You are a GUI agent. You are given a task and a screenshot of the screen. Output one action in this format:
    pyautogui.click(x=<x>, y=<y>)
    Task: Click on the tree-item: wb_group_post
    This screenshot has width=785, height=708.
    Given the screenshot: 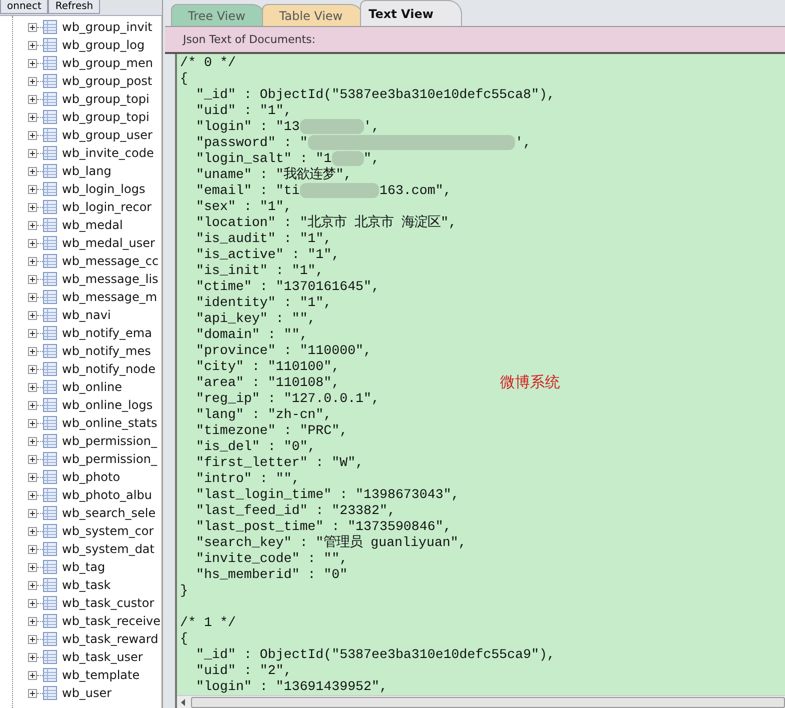 What is the action you would take?
    pyautogui.click(x=107, y=81)
    